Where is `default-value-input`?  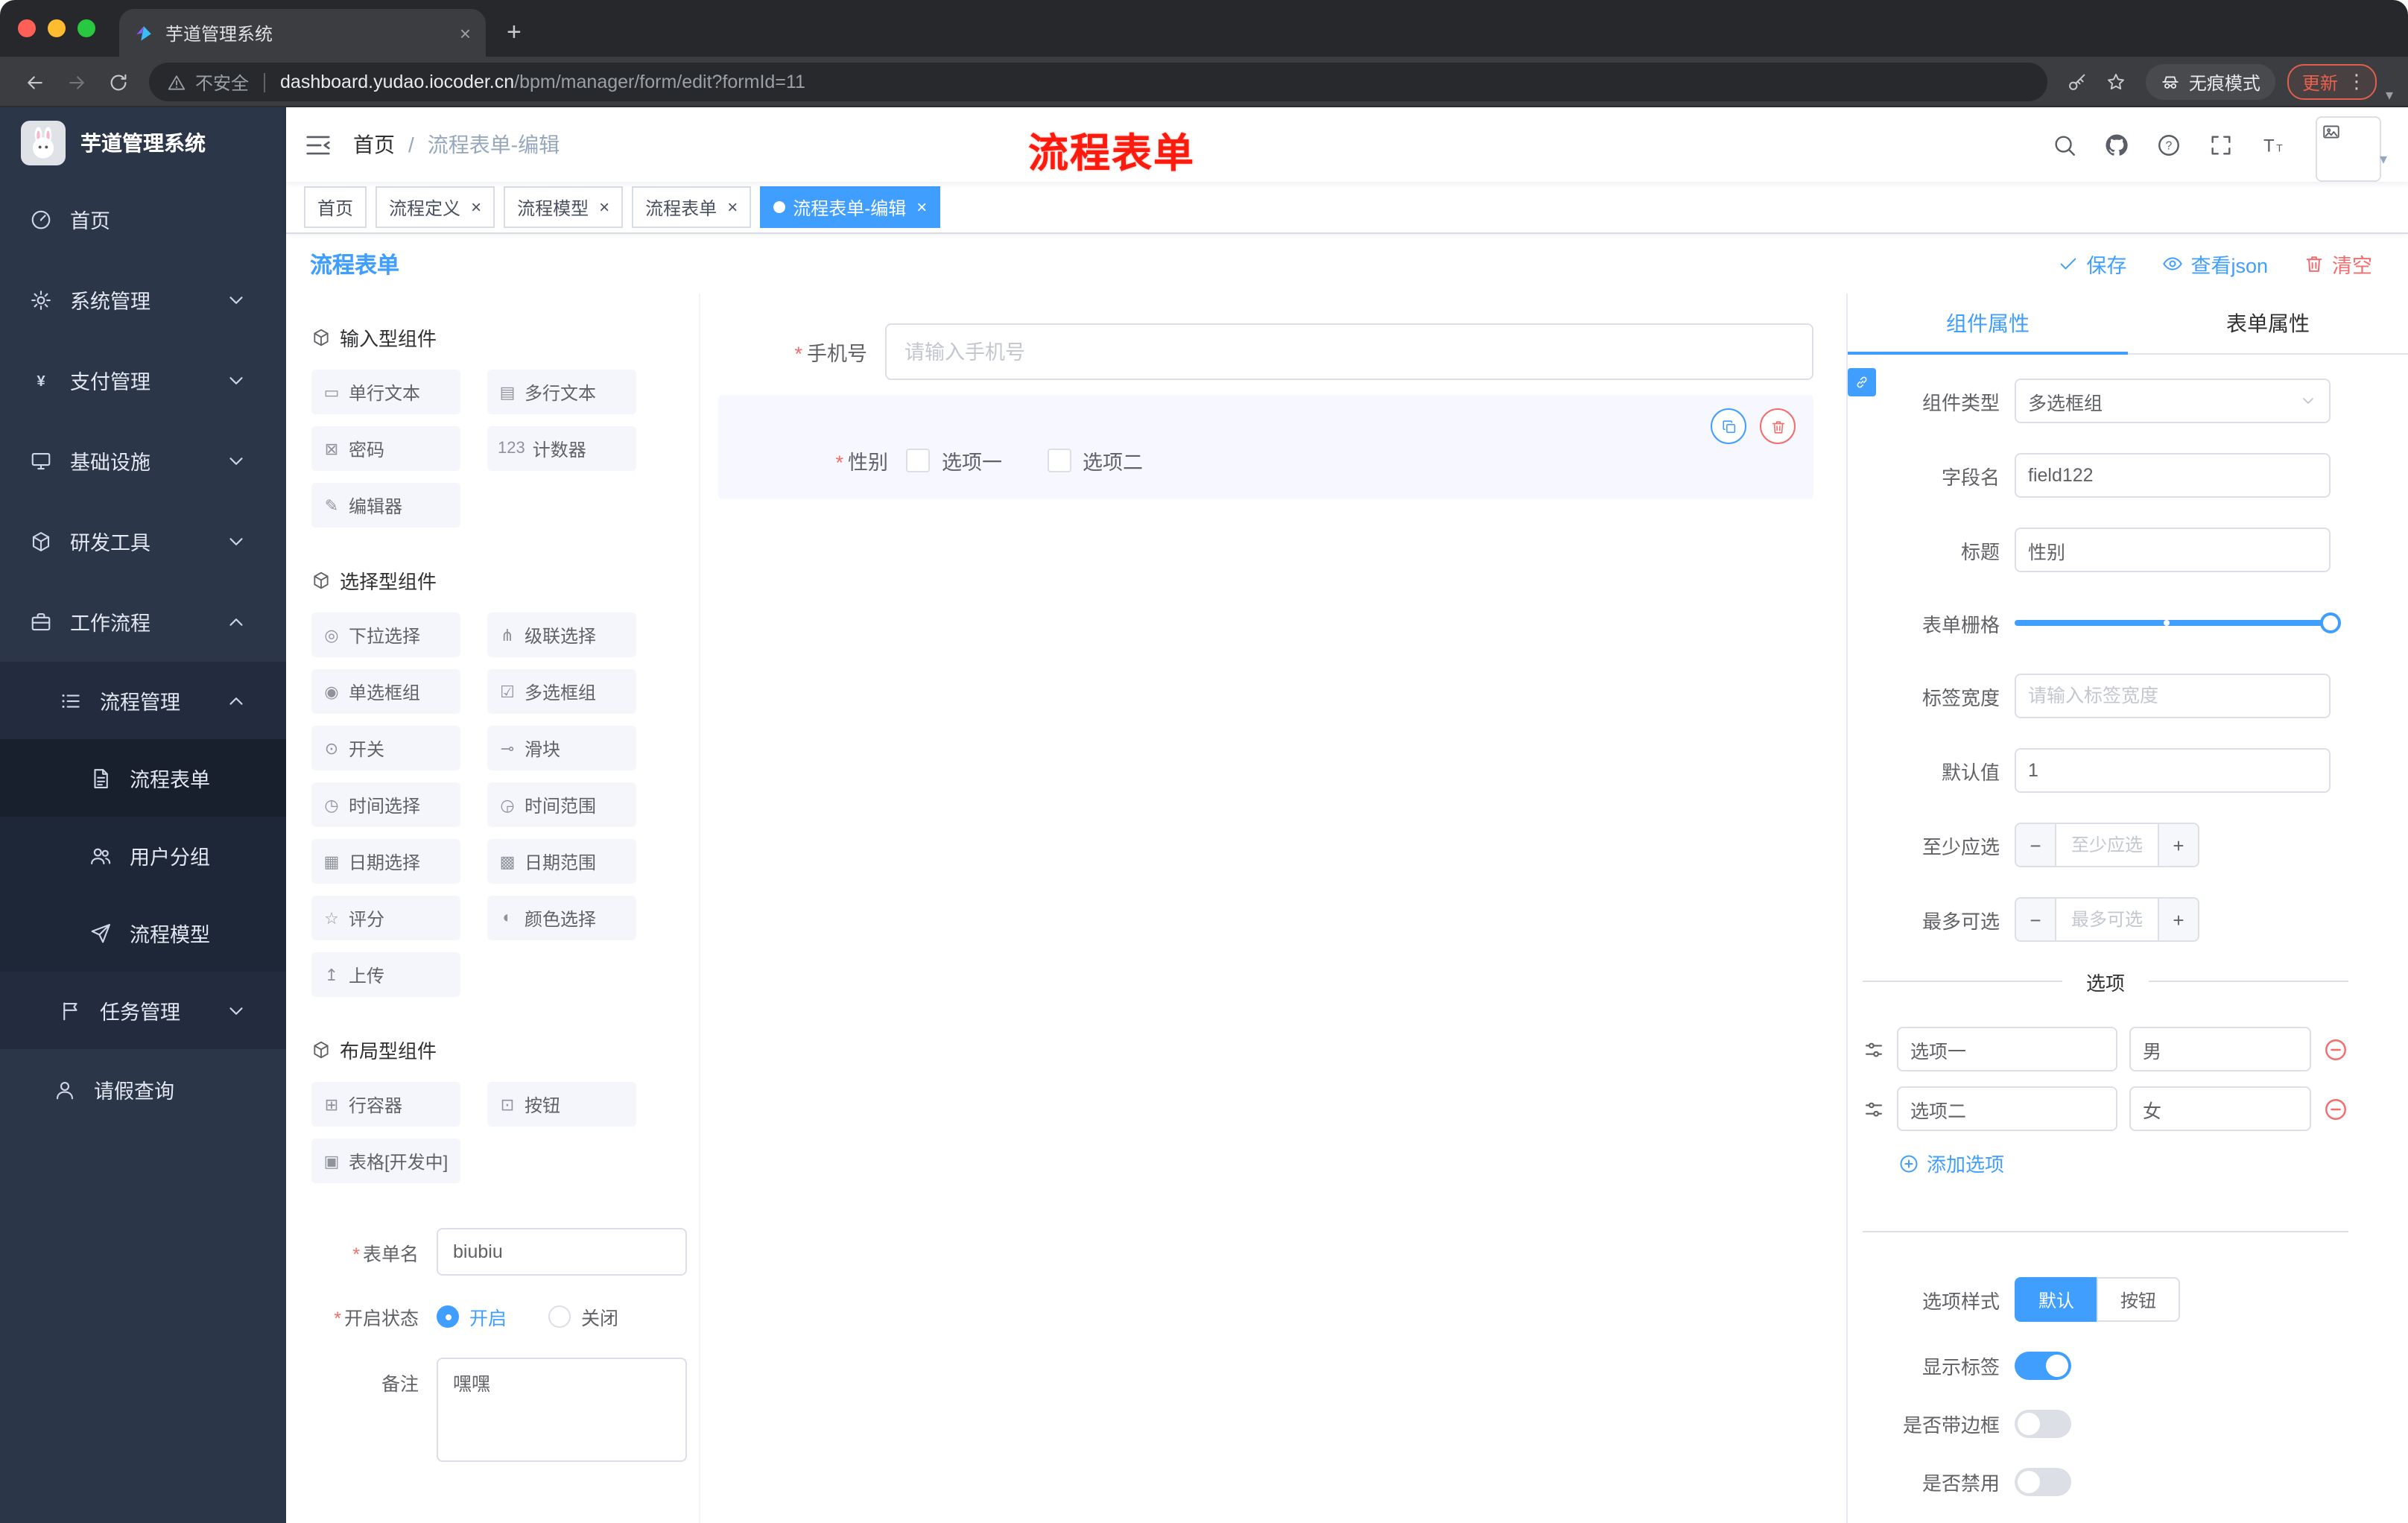 default-value-input is located at coordinates (2173, 771).